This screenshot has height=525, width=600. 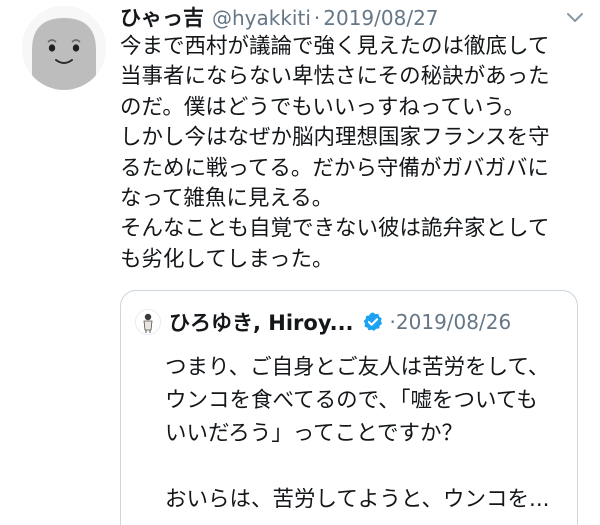 What do you see at coordinates (453, 322) in the screenshot?
I see `quoted-tweet-date: 2019/08/26` at bounding box center [453, 322].